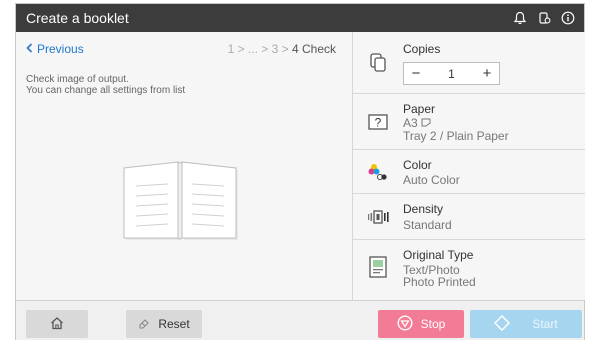 This screenshot has height=341, width=600. I want to click on start-button: Start, so click(526, 324).